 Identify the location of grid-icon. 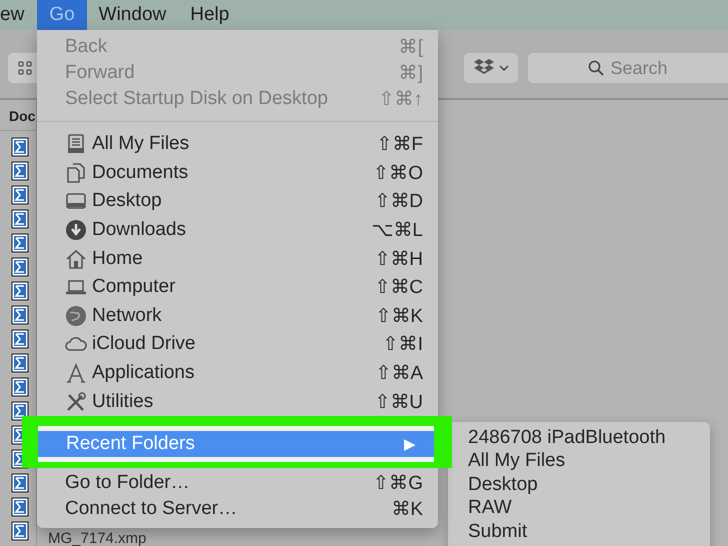
(25, 68).